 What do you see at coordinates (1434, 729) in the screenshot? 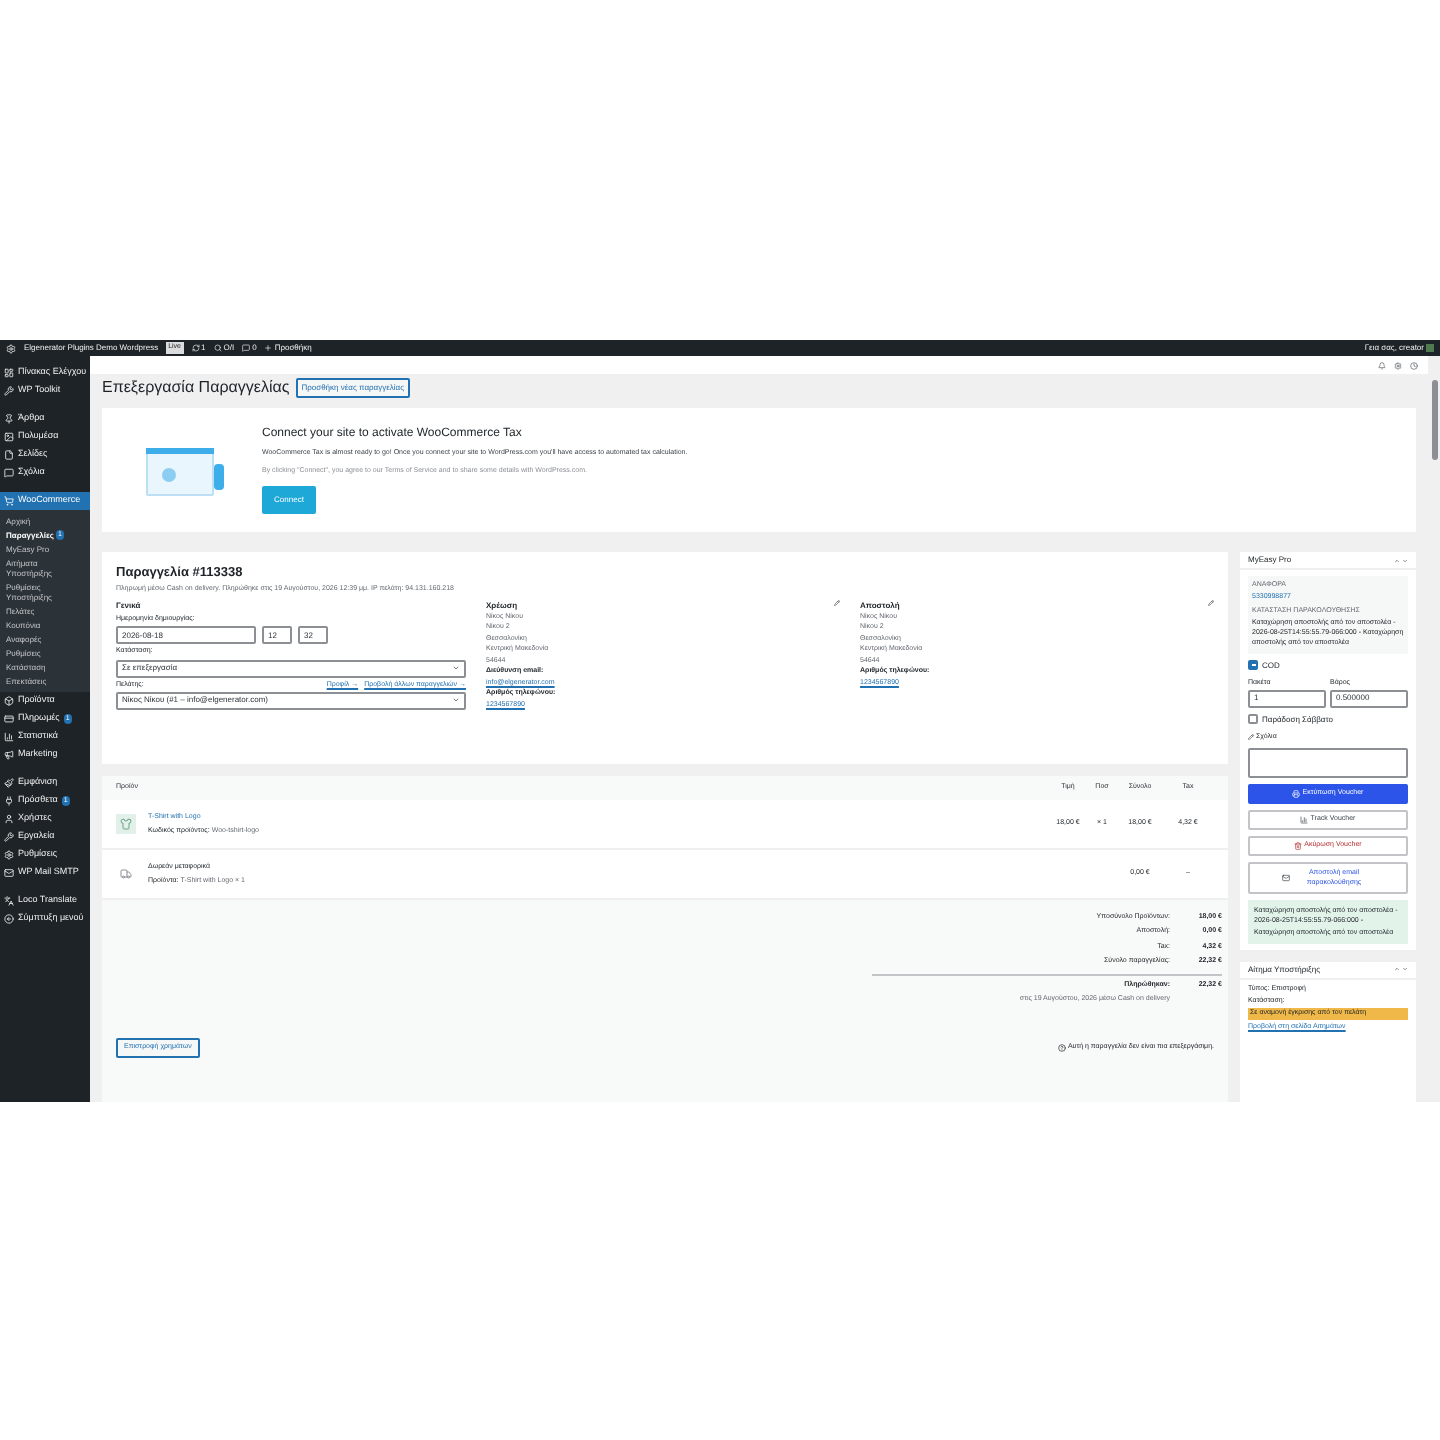
I see `scrollbar` at bounding box center [1434, 729].